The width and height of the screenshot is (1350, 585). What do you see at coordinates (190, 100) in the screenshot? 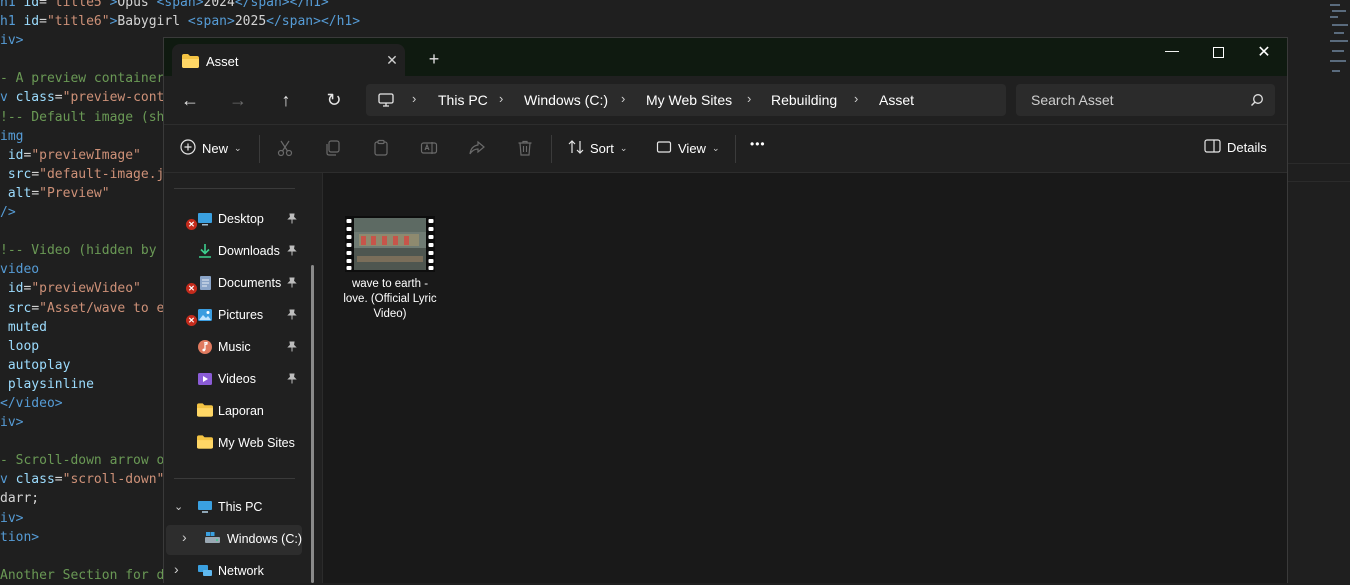
I see `back-button: ←` at bounding box center [190, 100].